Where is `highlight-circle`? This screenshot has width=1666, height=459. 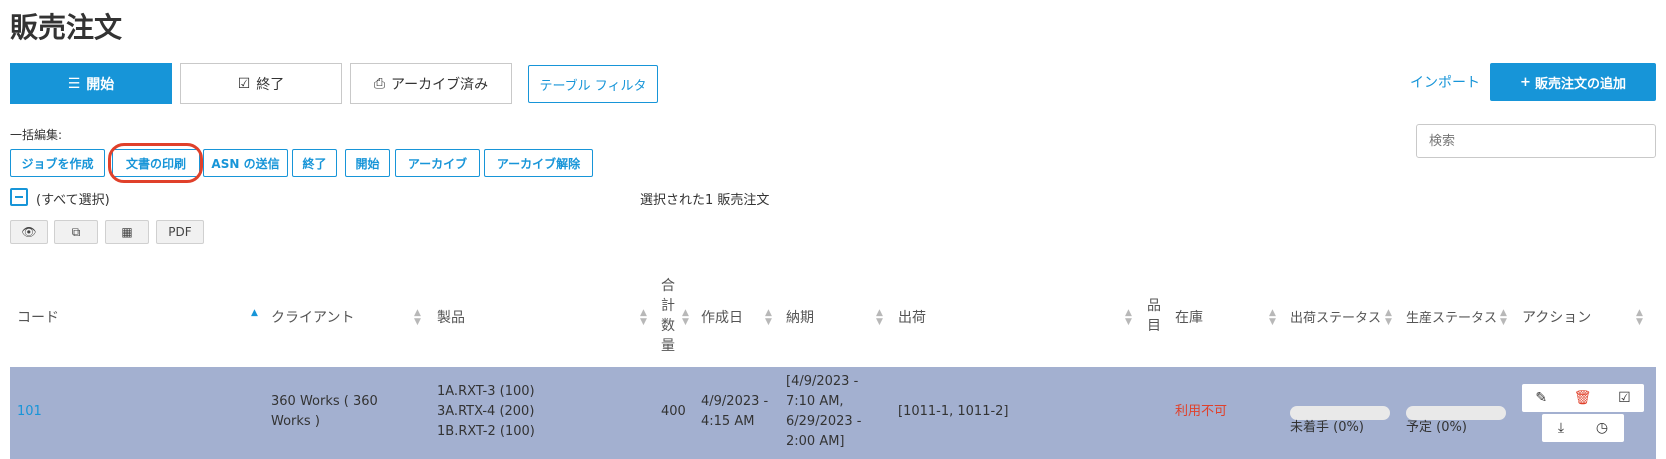
highlight-circle is located at coordinates (155, 163).